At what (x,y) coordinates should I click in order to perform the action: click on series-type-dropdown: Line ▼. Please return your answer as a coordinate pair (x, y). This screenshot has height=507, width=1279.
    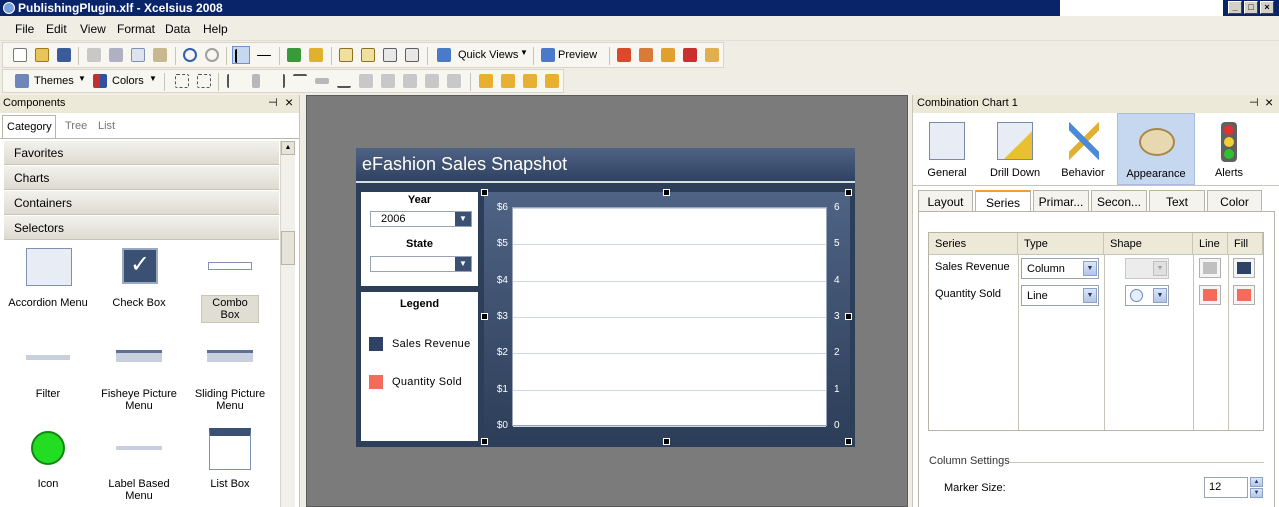
    Looking at the image, I should click on (1060, 295).